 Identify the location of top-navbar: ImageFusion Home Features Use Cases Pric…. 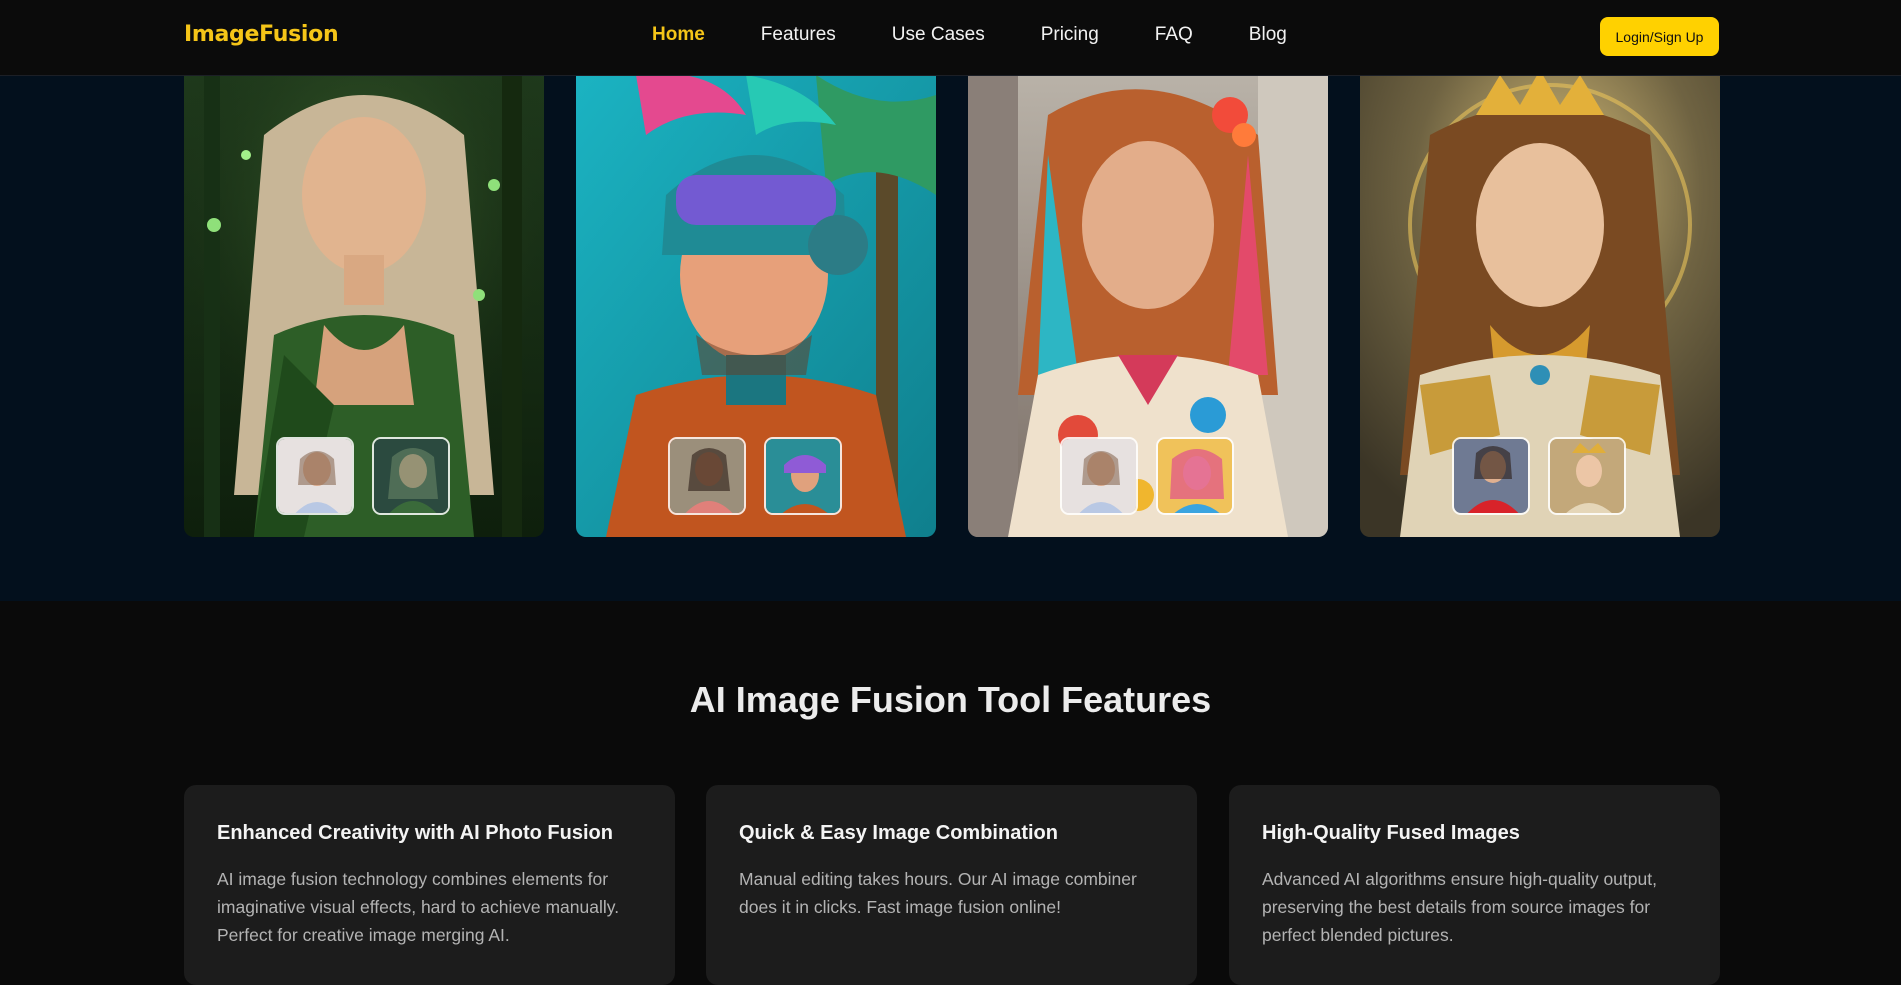
(950, 38).